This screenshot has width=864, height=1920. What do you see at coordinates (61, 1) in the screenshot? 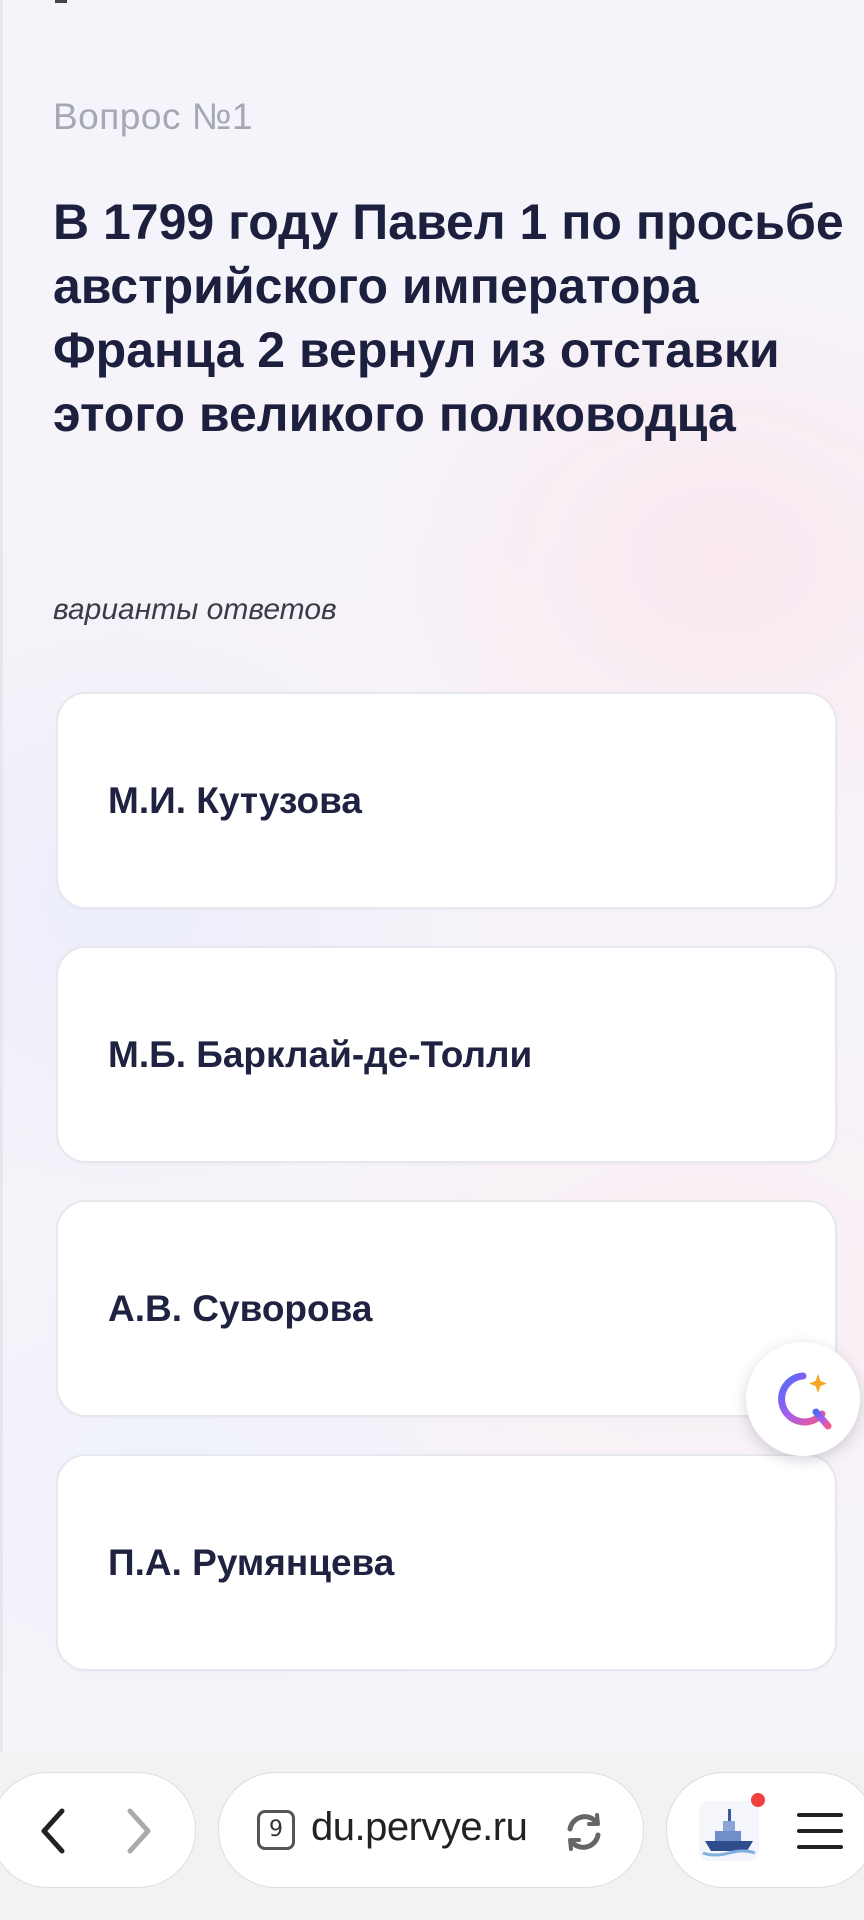
I see `top-dash-mark` at bounding box center [61, 1].